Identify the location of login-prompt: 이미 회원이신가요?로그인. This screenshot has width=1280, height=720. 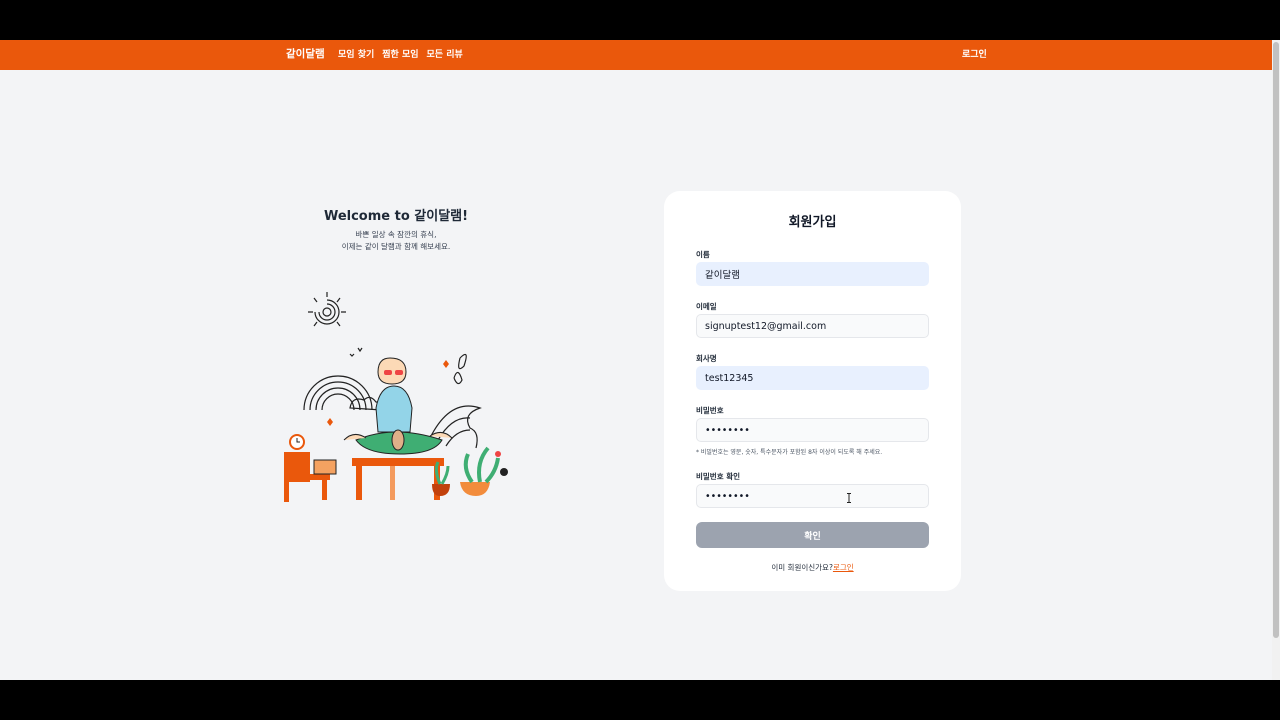
(812, 567).